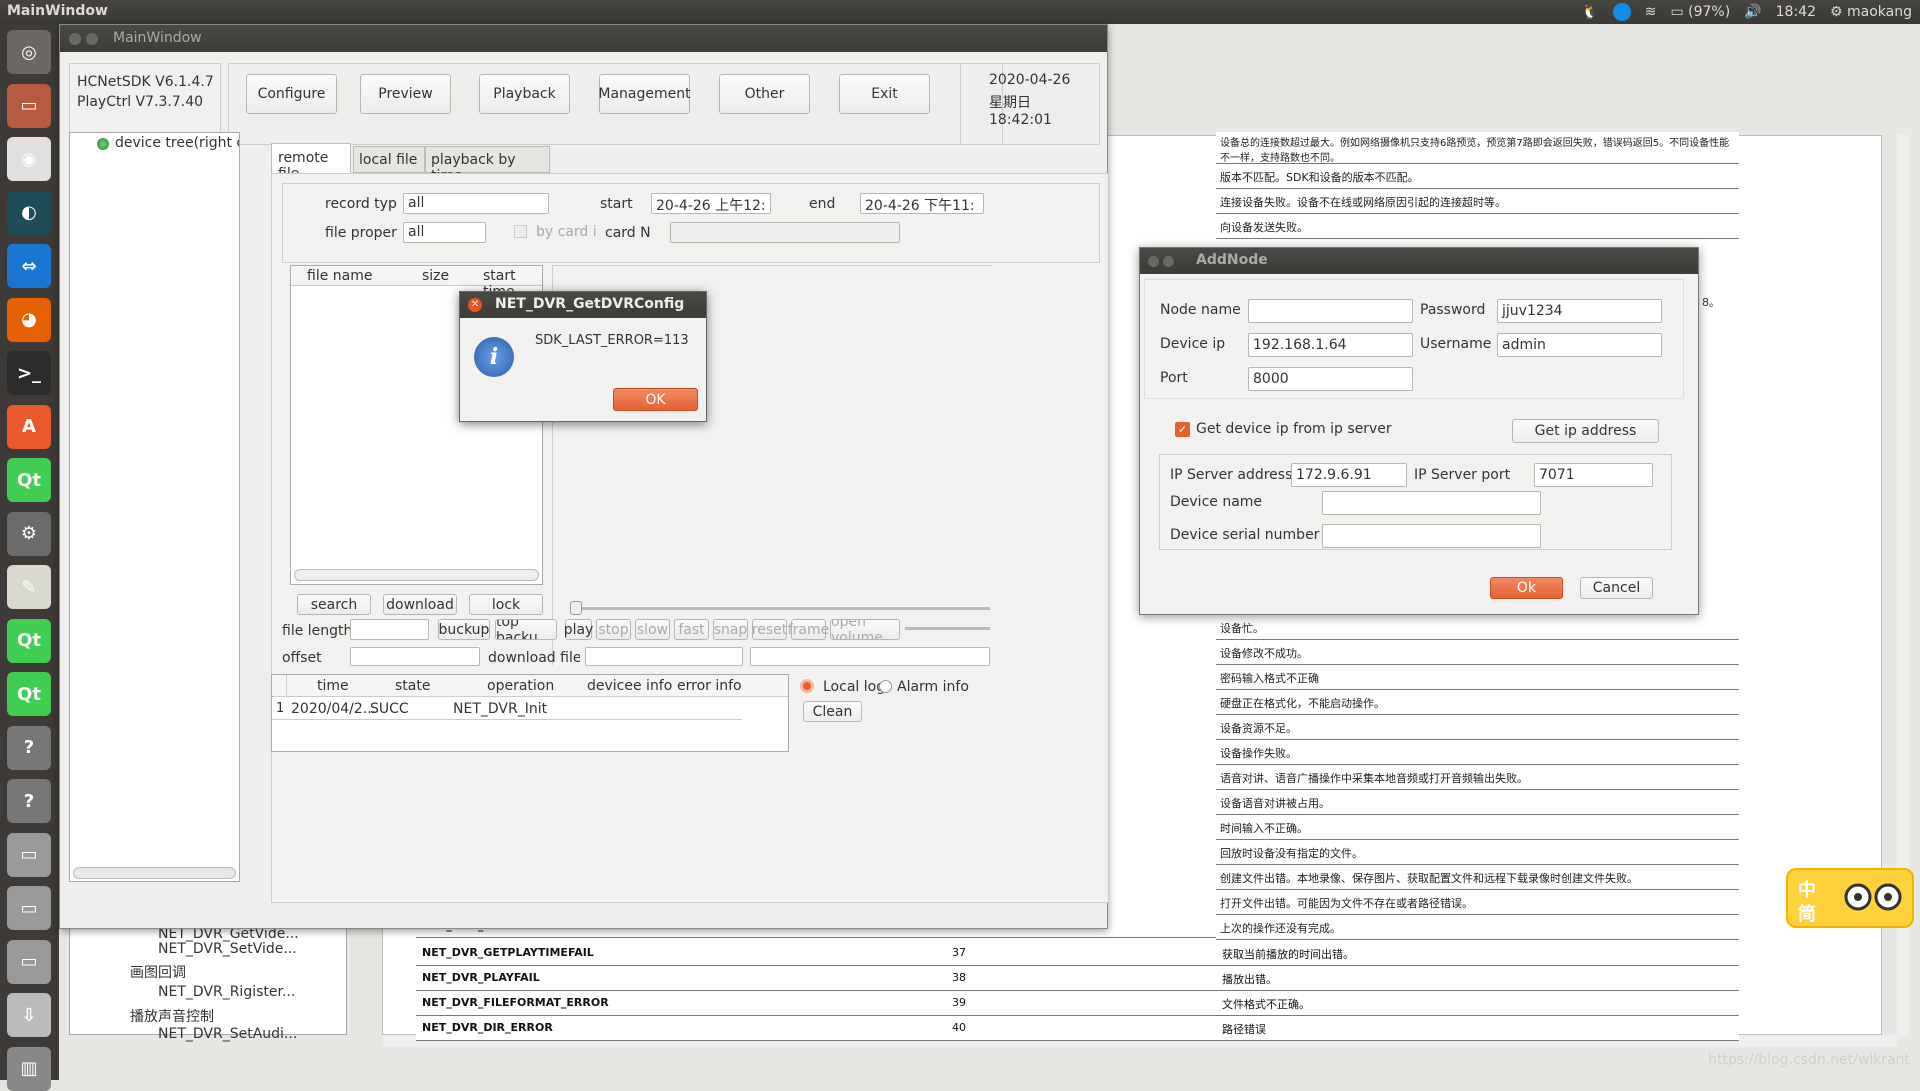 Image resolution: width=1920 pixels, height=1091 pixels. I want to click on add-node-ok-button: Ok, so click(1526, 588).